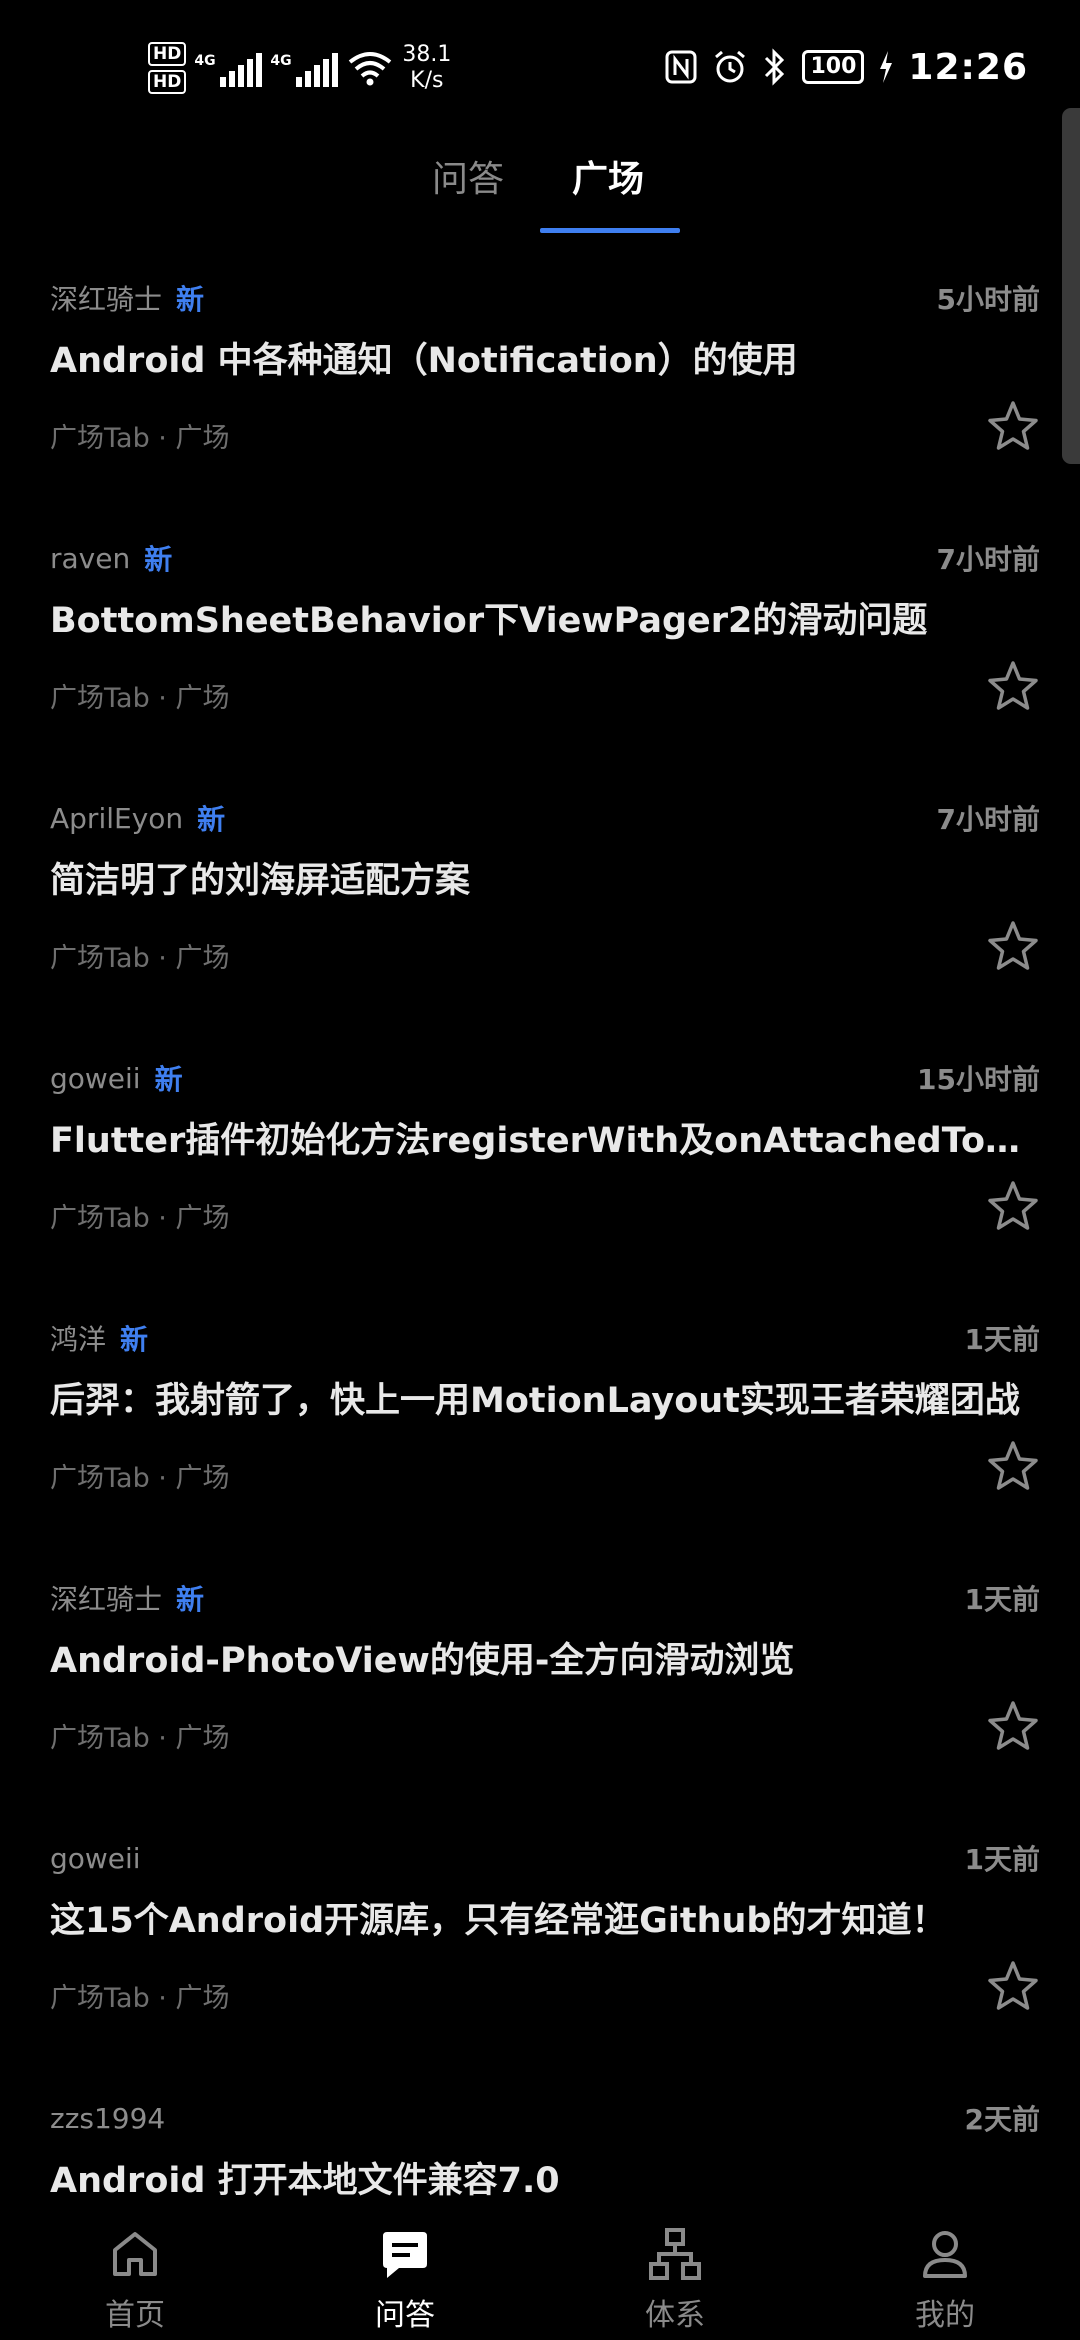 This screenshot has width=1080, height=2340. Describe the element at coordinates (427, 80) in the screenshot. I see `network-speed-unit: K/s` at that location.